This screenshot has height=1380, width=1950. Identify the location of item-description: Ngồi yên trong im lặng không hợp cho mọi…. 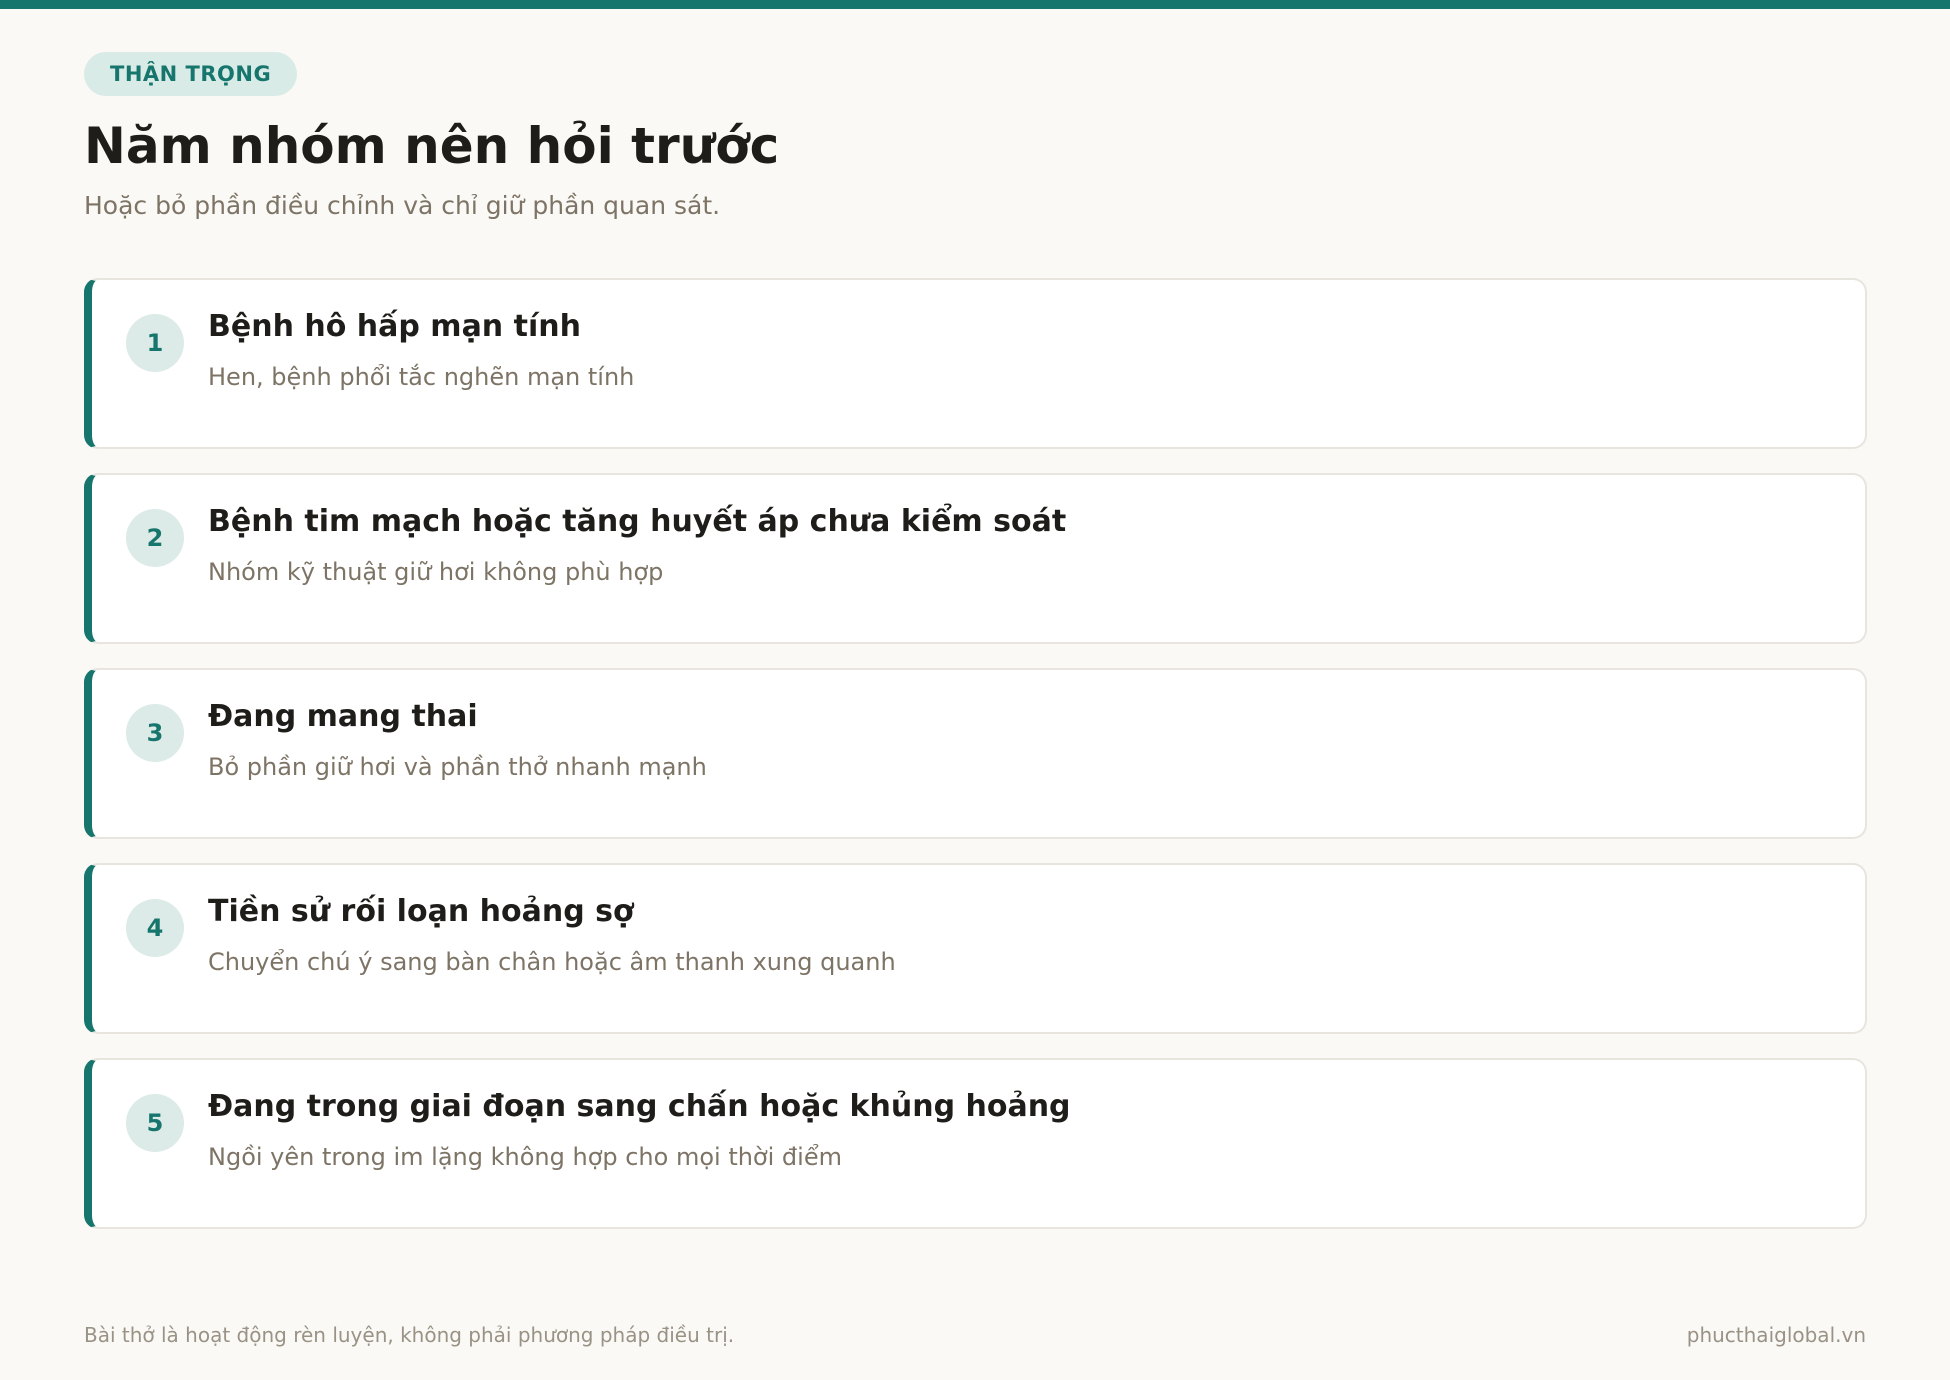
(525, 1157).